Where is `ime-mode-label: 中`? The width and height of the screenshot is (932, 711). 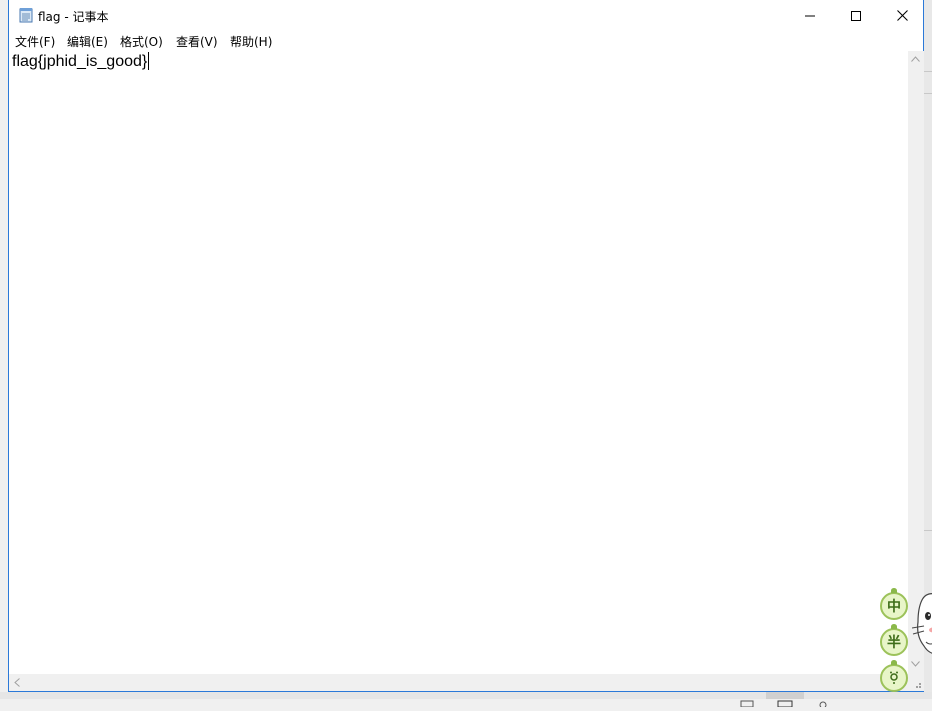 ime-mode-label: 中 is located at coordinates (894, 607).